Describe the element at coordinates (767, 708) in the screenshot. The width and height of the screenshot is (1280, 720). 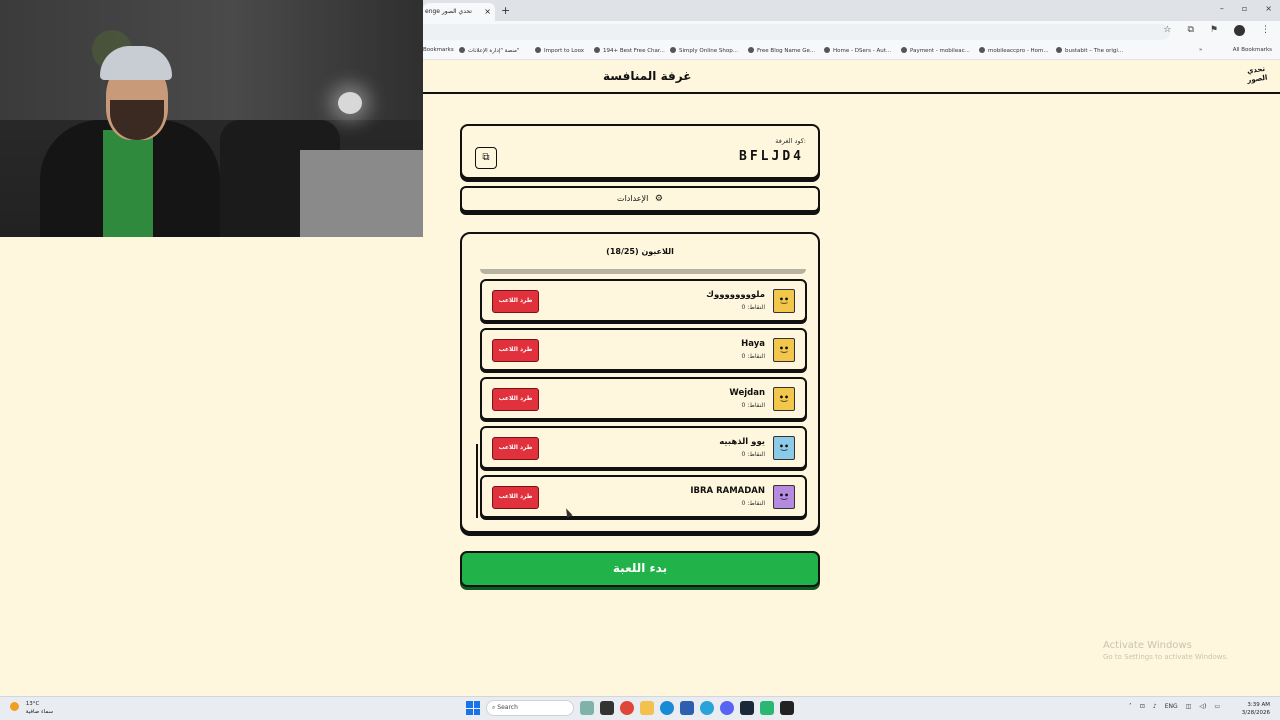
I see `app-icon` at that location.